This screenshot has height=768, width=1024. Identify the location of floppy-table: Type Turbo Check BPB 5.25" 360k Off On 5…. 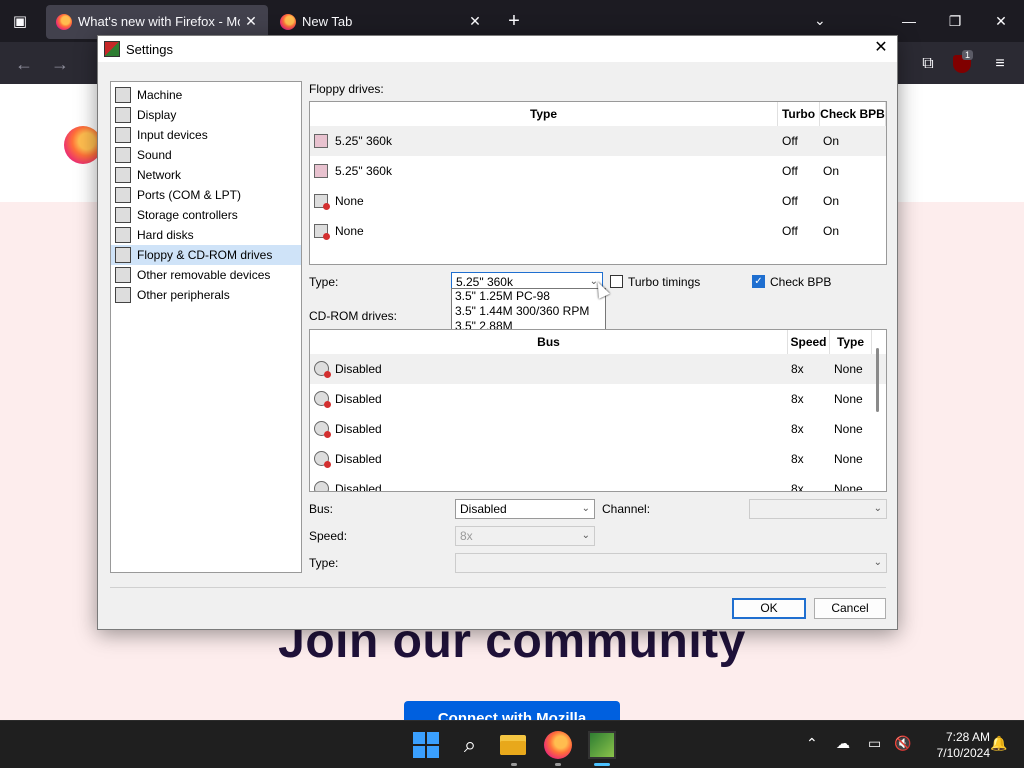
(598, 183).